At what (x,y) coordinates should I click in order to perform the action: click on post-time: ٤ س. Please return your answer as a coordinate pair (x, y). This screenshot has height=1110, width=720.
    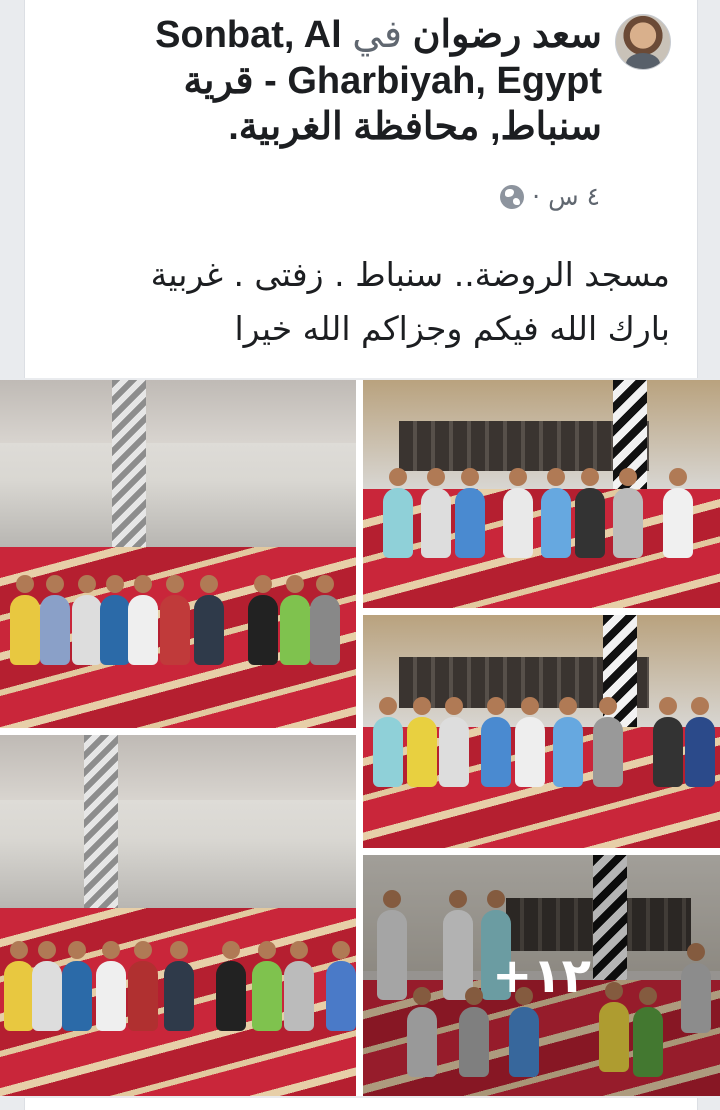
    Looking at the image, I should click on (574, 196).